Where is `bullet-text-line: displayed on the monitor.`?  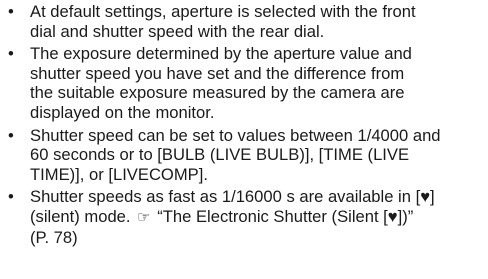
bullet-text-line: displayed on the monitor. is located at coordinates (122, 112).